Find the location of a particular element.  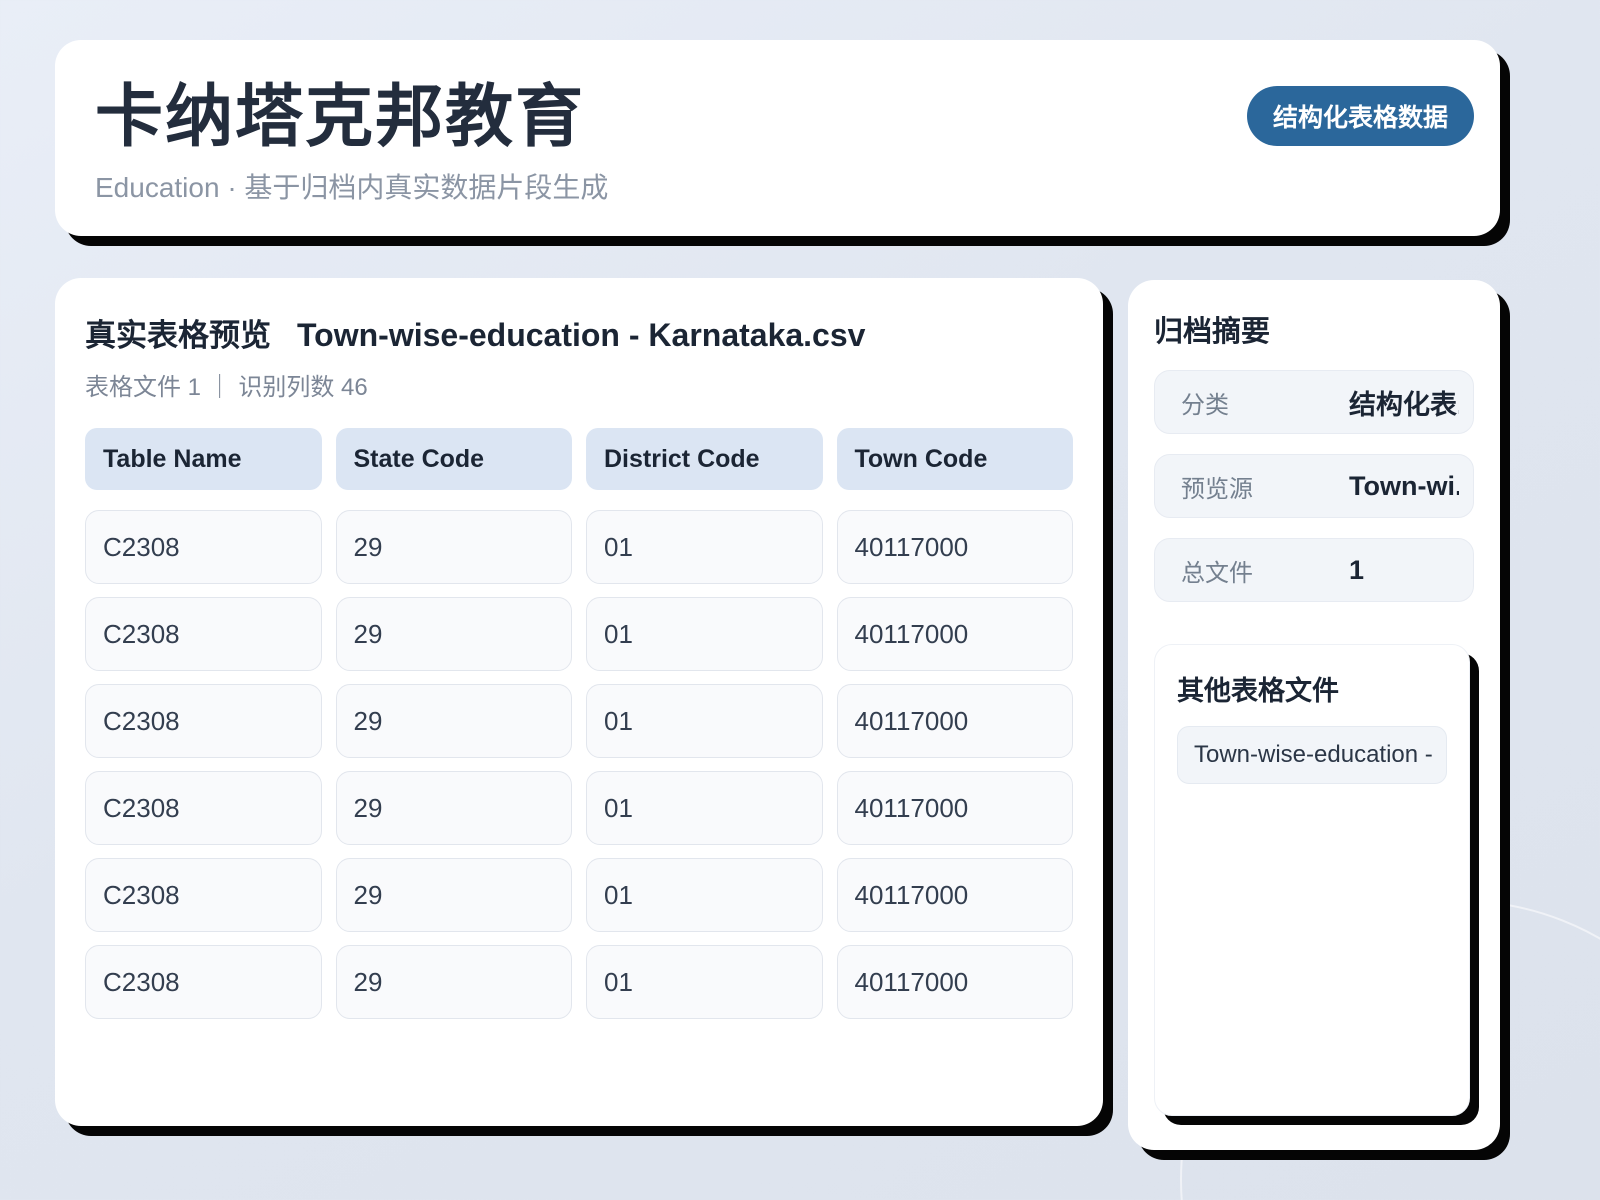

summary-label: 预览源 is located at coordinates (1217, 489).